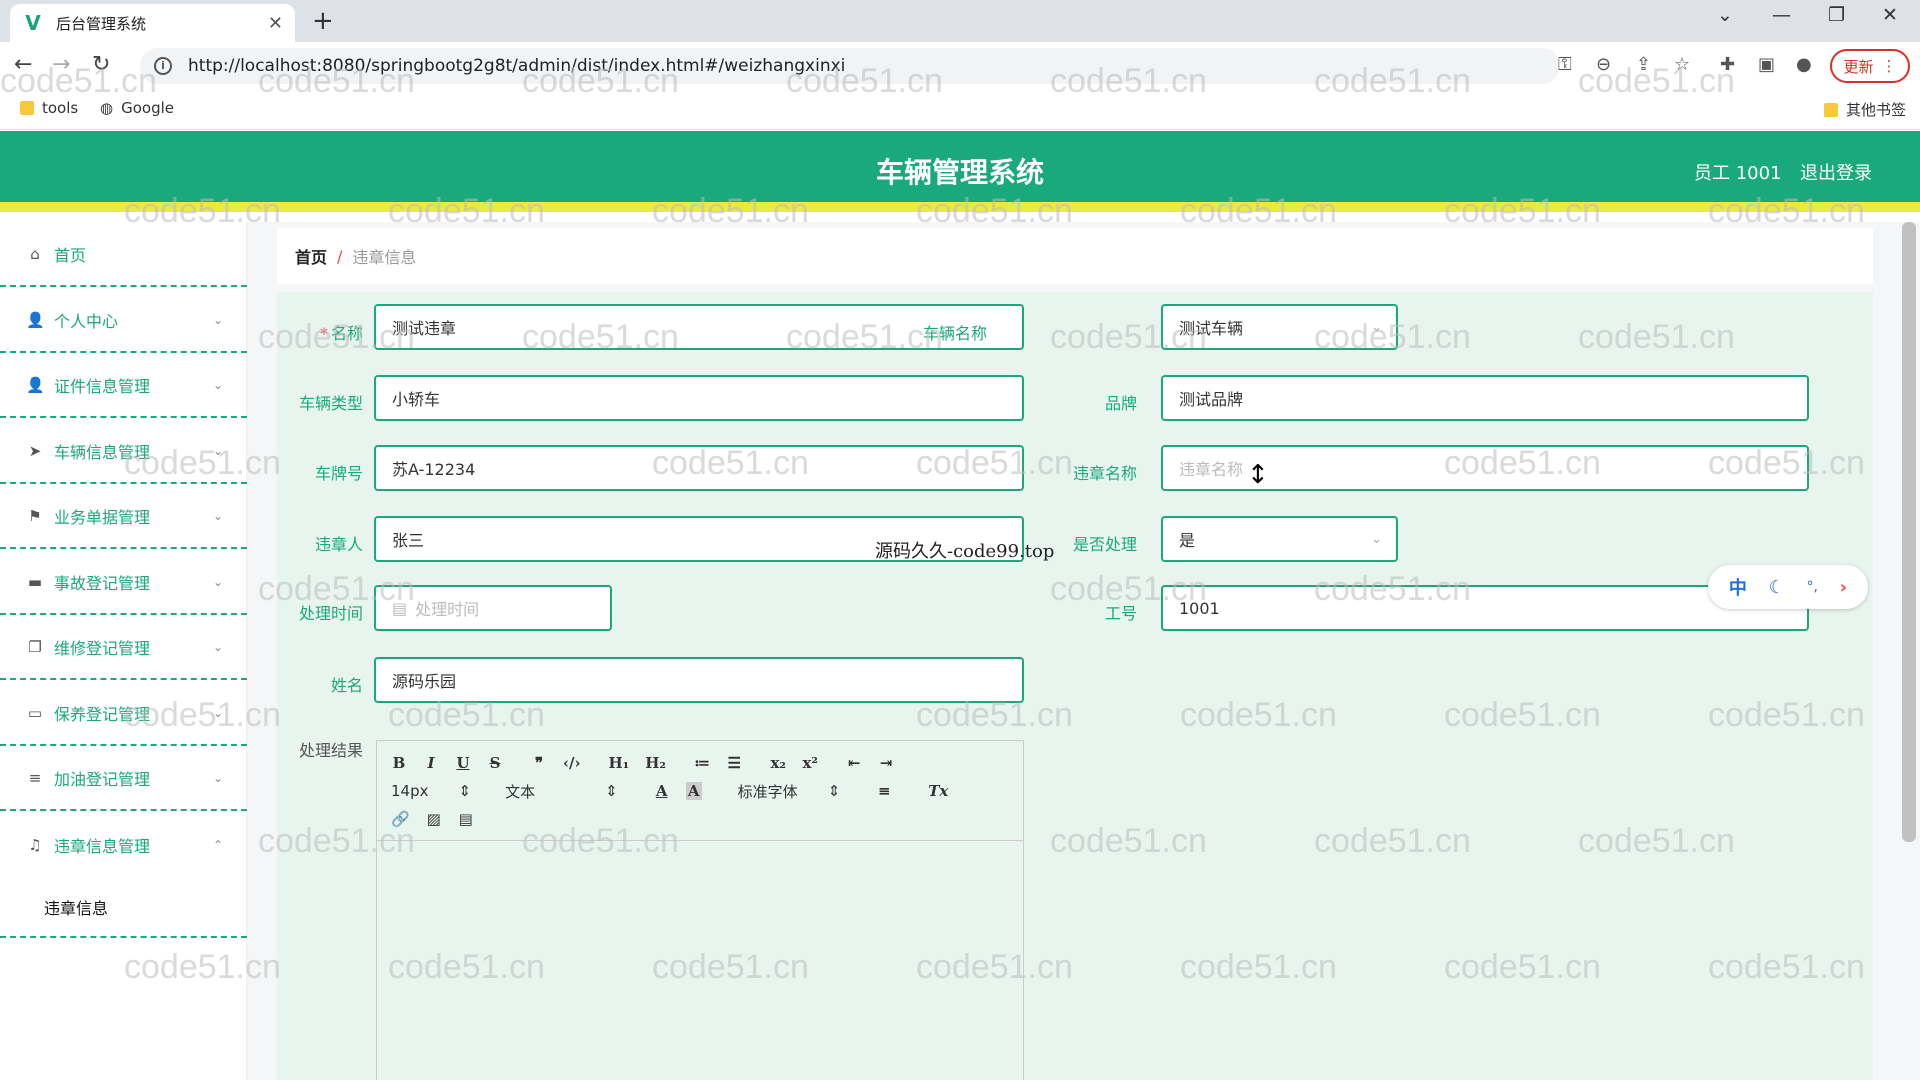 The width and height of the screenshot is (1920, 1080). What do you see at coordinates (1811, 587) in the screenshot?
I see `punctuation-icon: °,` at bounding box center [1811, 587].